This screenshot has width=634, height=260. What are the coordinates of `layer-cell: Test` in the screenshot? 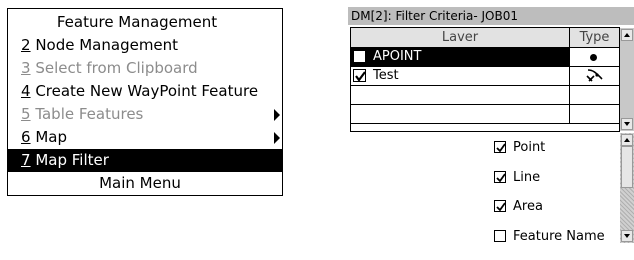 It's located at (460, 76).